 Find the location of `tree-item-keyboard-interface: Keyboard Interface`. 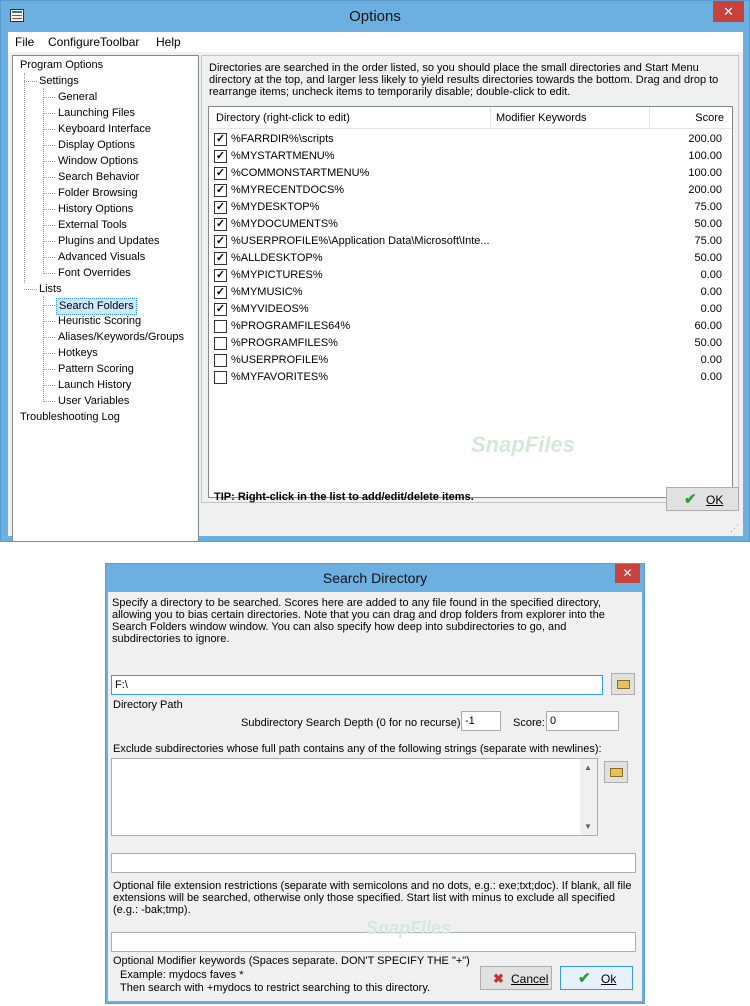

tree-item-keyboard-interface: Keyboard Interface is located at coordinates (104, 129).